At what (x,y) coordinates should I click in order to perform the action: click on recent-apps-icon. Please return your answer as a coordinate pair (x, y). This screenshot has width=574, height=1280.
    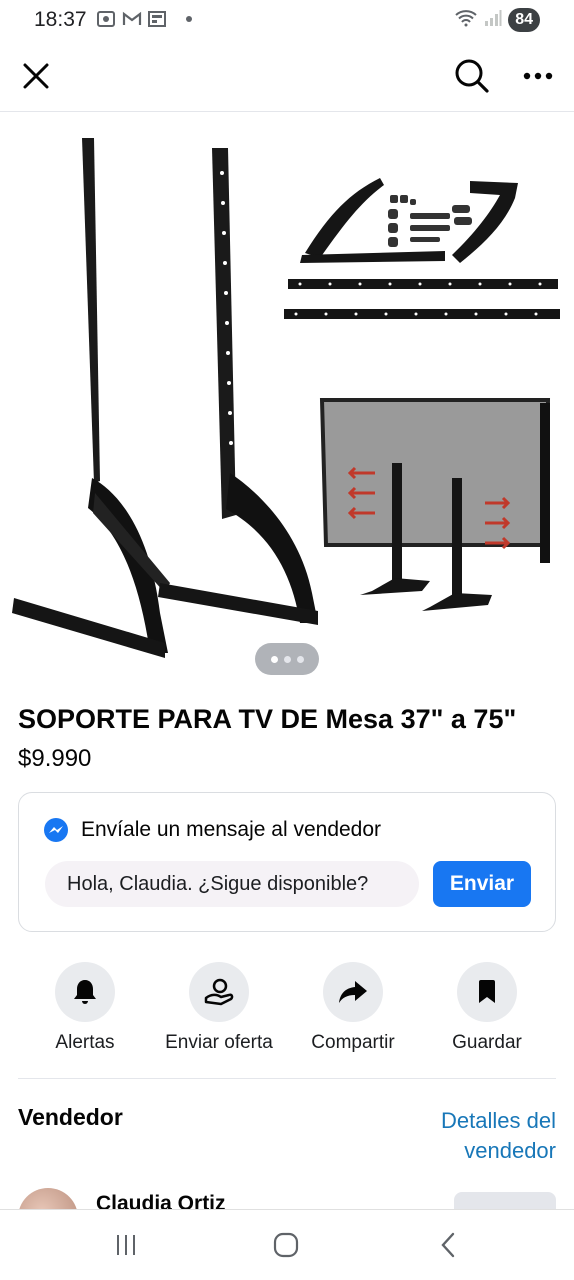
    Looking at the image, I should click on (126, 1245).